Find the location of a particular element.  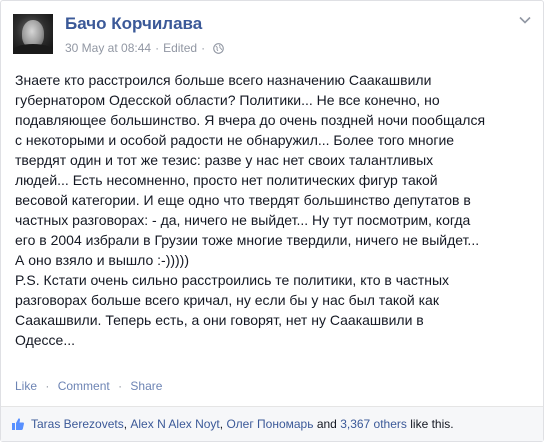

avatar is located at coordinates (33, 34).